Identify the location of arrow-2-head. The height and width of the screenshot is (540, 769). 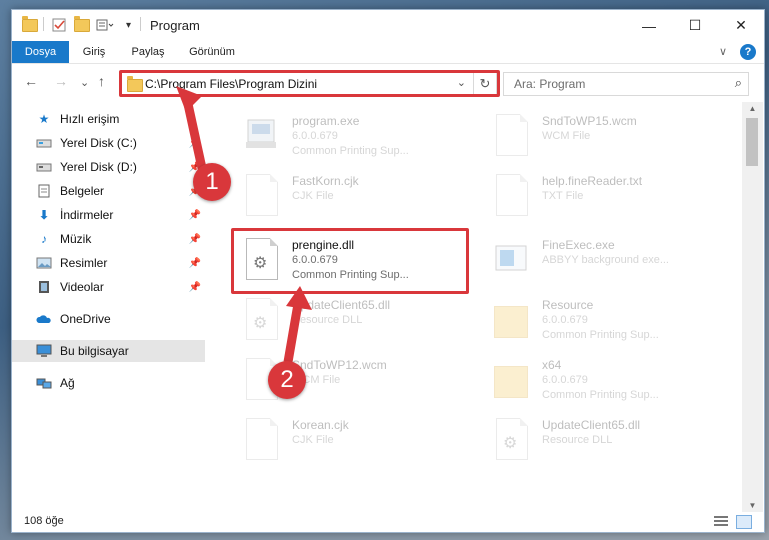
(299, 298).